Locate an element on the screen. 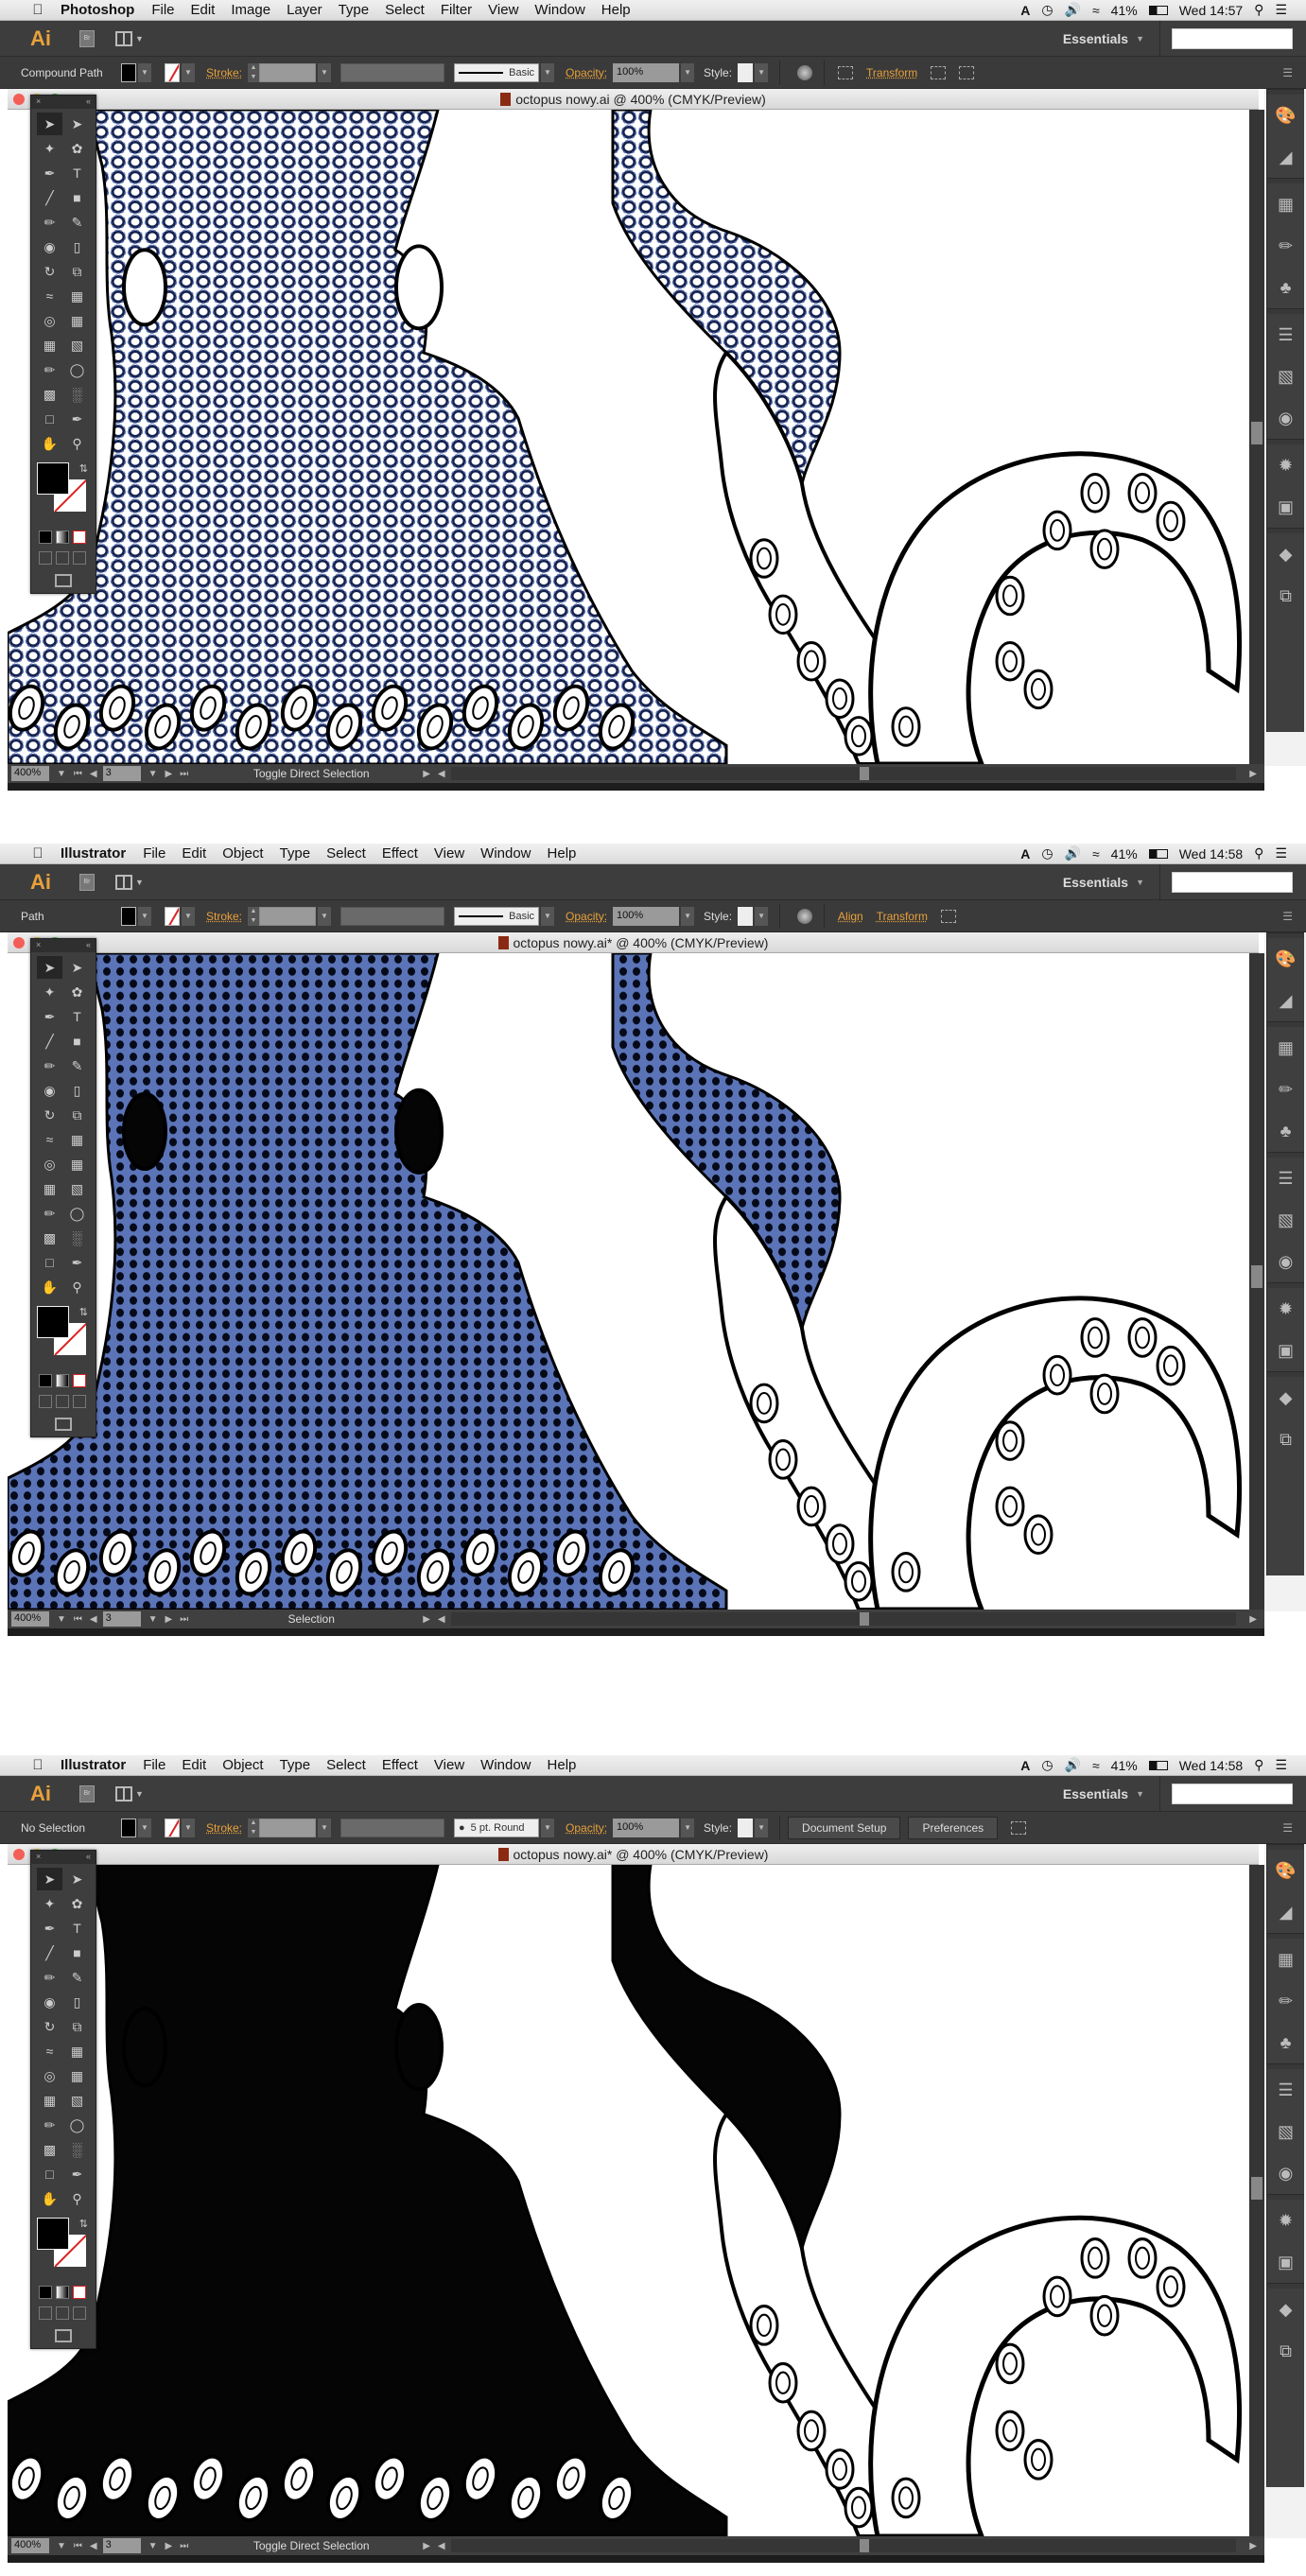 This screenshot has width=1306, height=2576. transparency-icon: ◉ is located at coordinates (1285, 418).